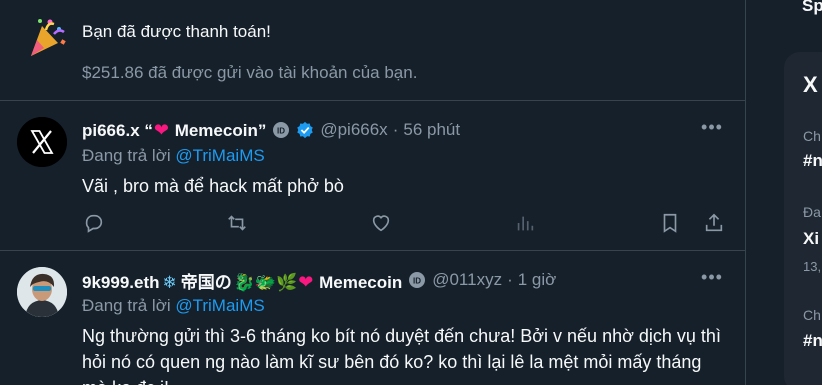 This screenshot has height=385, width=822. What do you see at coordinates (94, 223) in the screenshot?
I see `reply-icon` at bounding box center [94, 223].